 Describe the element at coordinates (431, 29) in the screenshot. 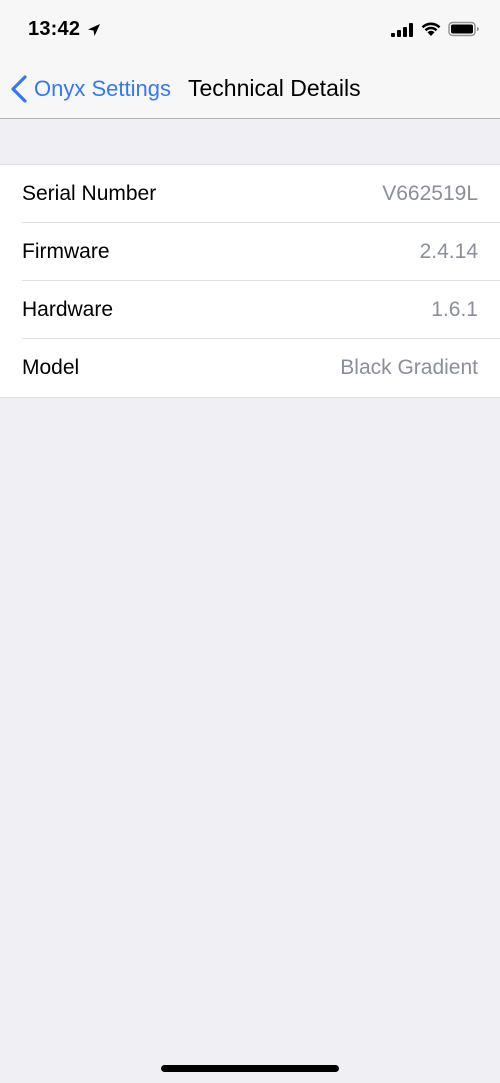

I see `wifi-icon` at that location.